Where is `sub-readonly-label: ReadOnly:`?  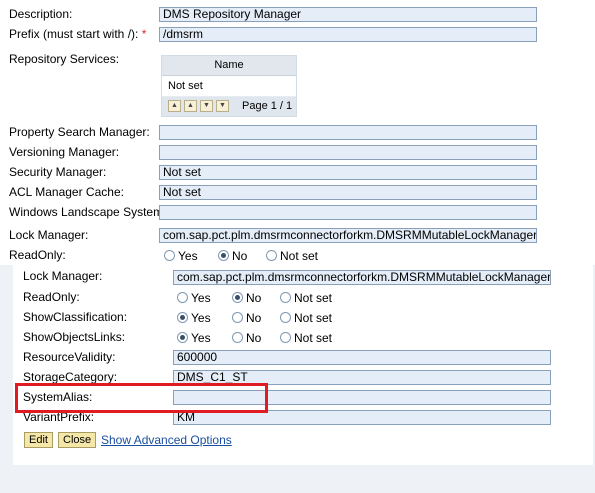 sub-readonly-label: ReadOnly: is located at coordinates (51, 297).